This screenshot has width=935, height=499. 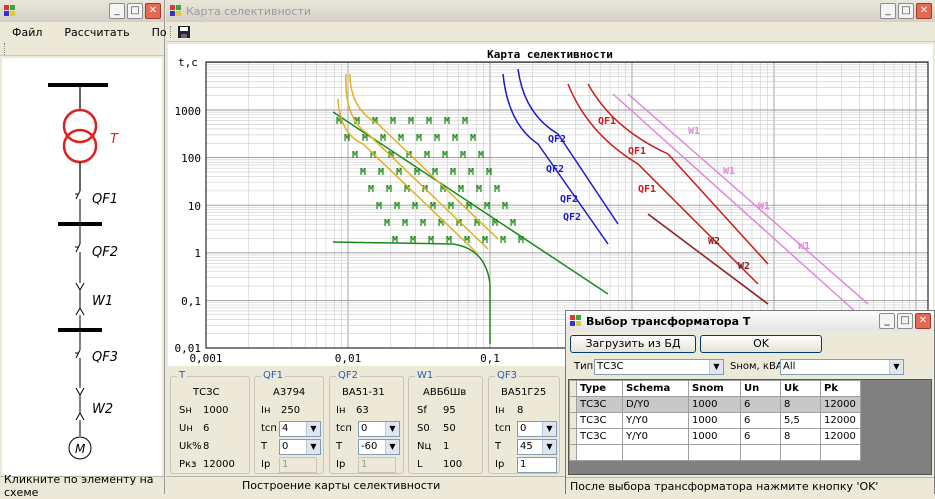 I want to click on save-icon, so click(x=184, y=32).